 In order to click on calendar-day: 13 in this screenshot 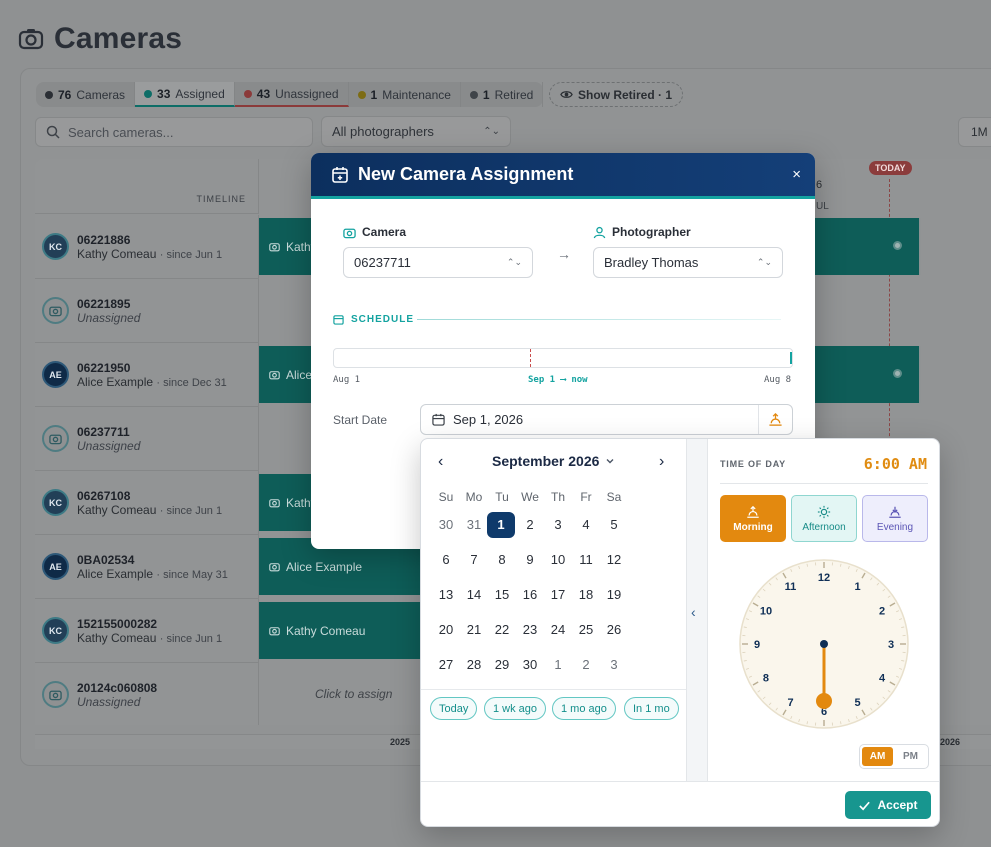, I will do `click(446, 595)`.